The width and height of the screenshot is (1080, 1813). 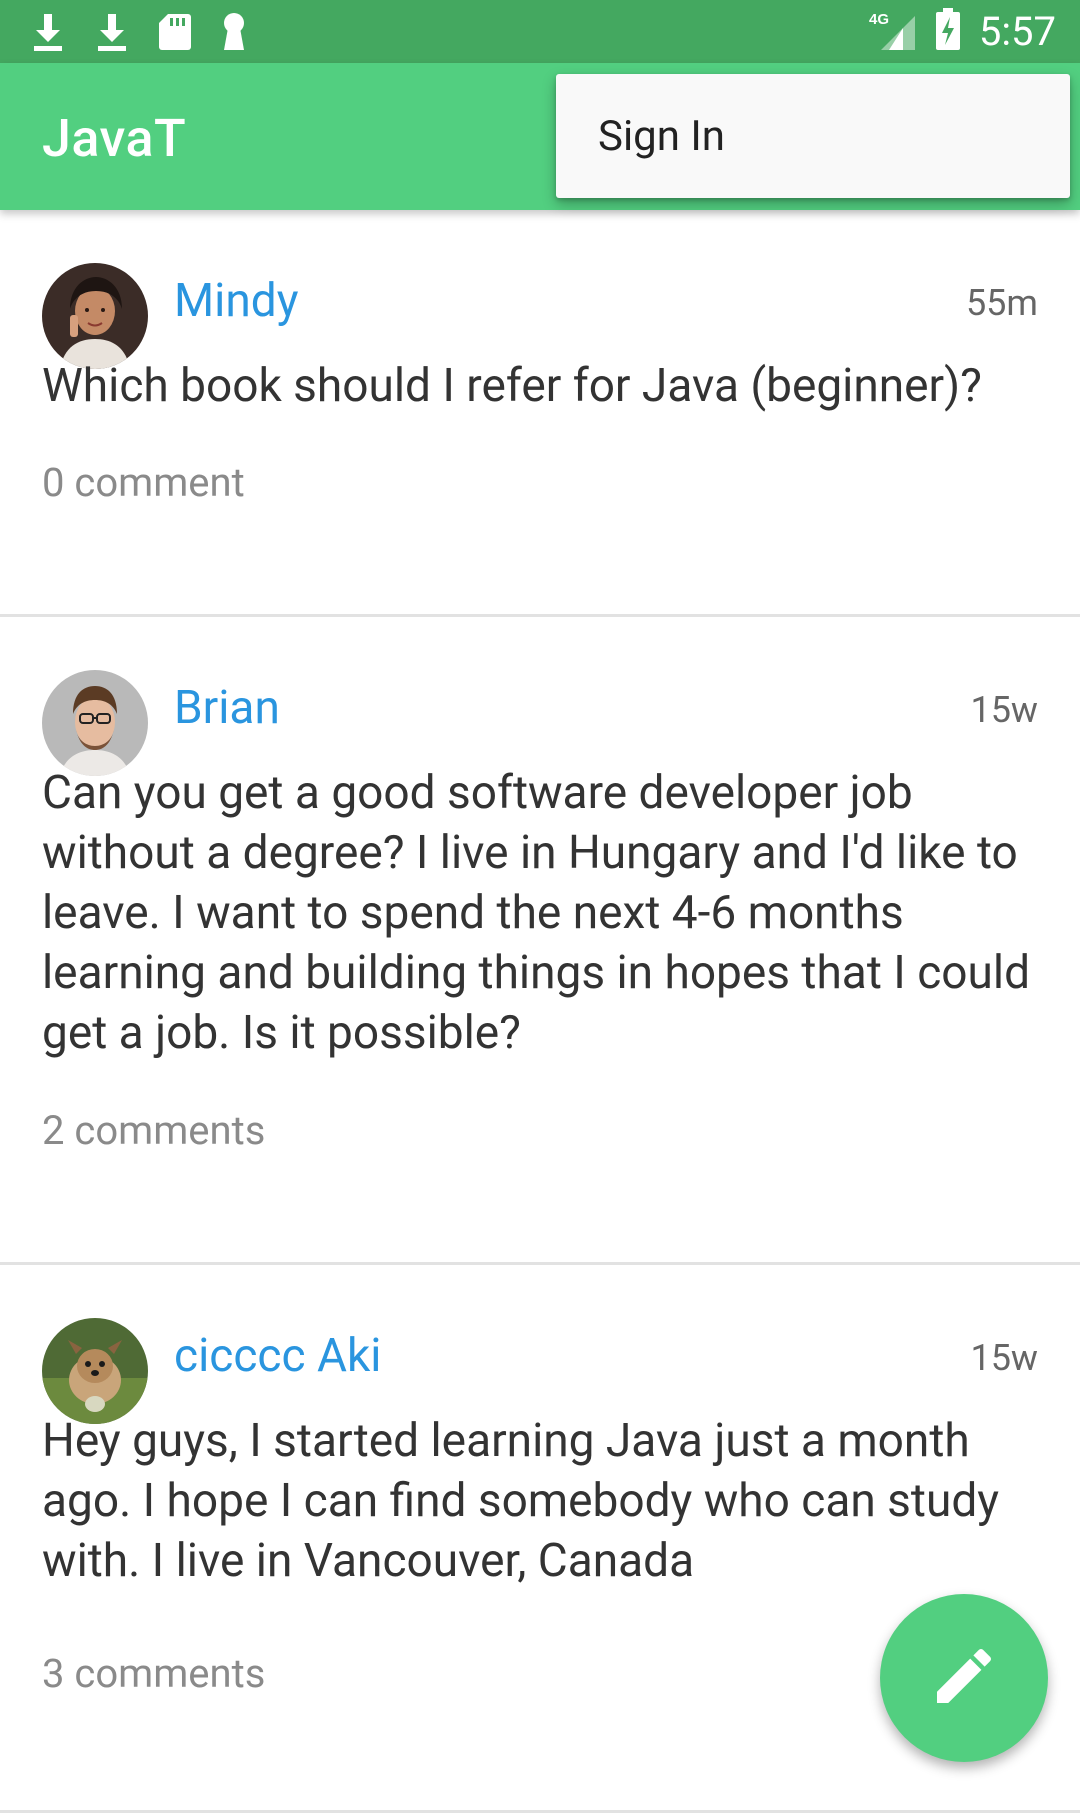 What do you see at coordinates (143, 482) in the screenshot?
I see `comment-count: 0 comment` at bounding box center [143, 482].